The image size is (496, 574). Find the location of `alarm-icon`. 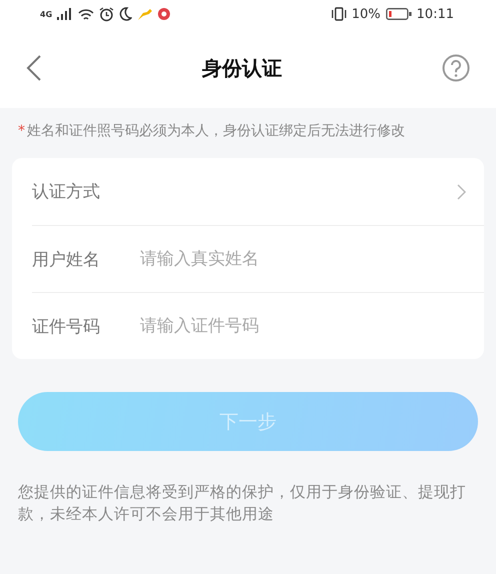

alarm-icon is located at coordinates (106, 14).